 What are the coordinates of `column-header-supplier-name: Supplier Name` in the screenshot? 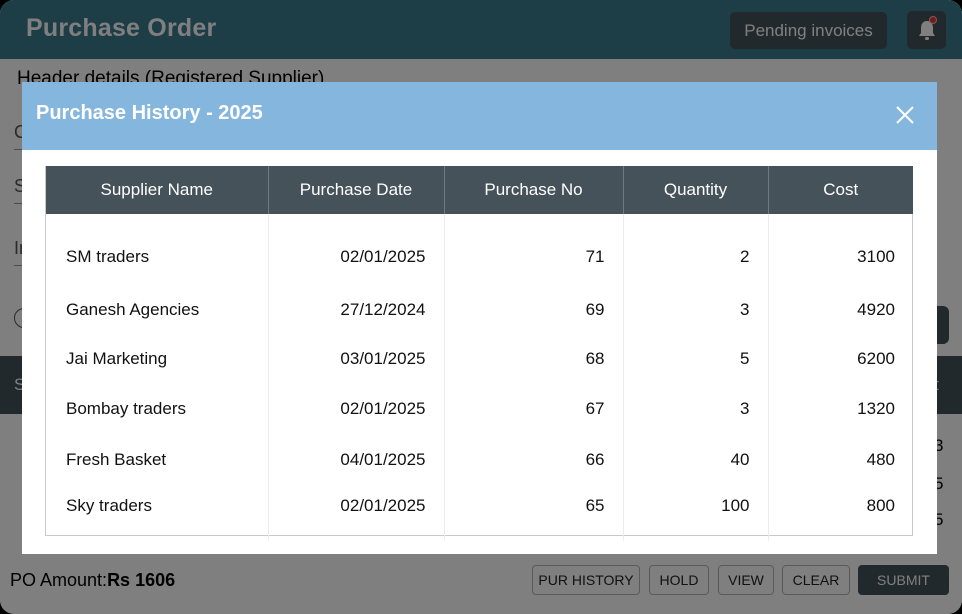 It's located at (157, 190).